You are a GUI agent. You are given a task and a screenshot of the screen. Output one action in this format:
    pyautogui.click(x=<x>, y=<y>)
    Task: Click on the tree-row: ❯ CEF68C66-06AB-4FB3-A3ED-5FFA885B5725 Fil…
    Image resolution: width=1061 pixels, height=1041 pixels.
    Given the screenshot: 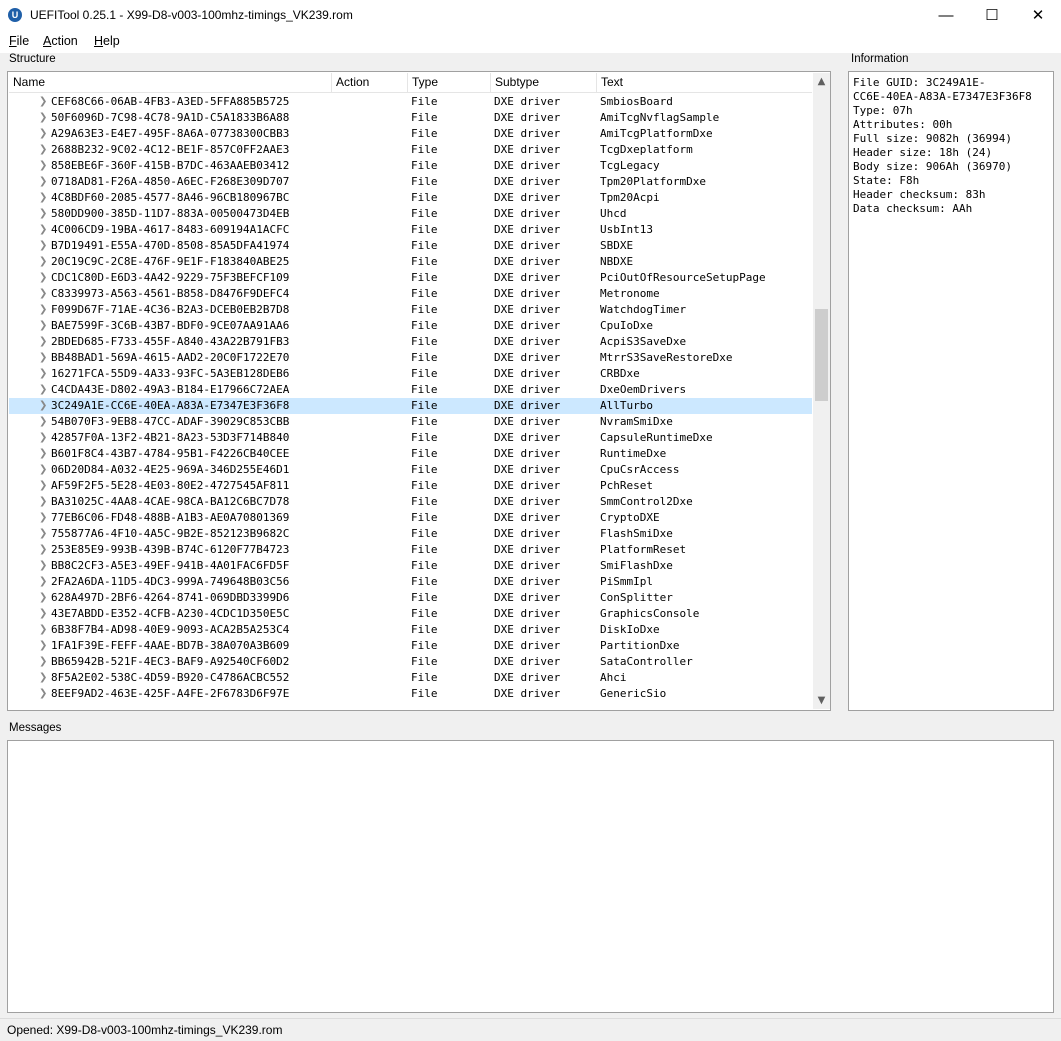 What is the action you would take?
    pyautogui.click(x=410, y=102)
    